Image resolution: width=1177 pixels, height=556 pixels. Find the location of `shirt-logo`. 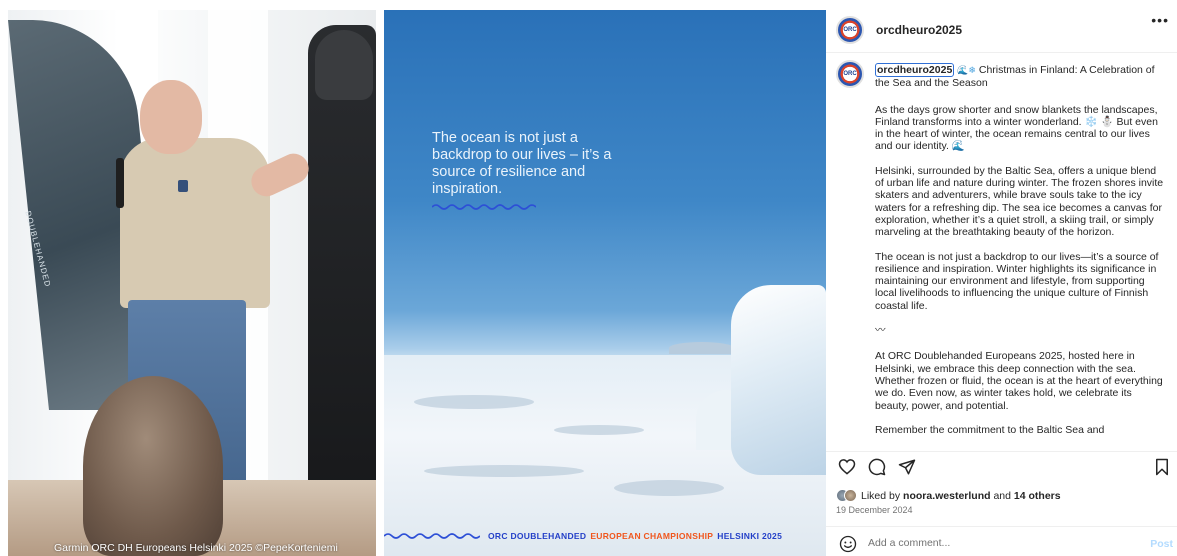

shirt-logo is located at coordinates (183, 186).